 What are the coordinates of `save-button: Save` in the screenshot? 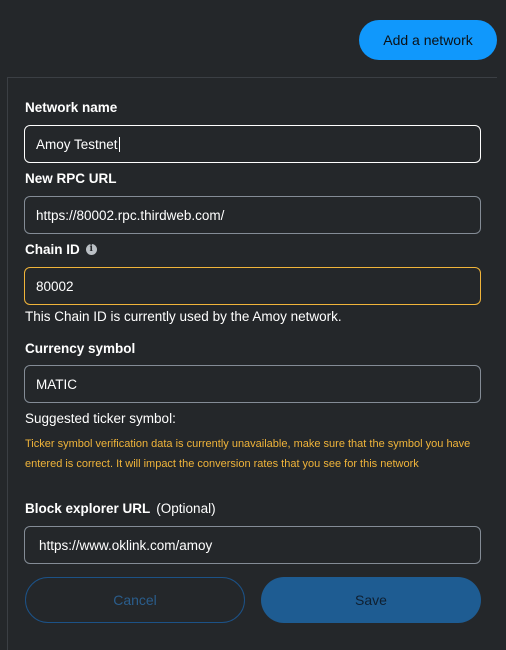 It's located at (371, 600).